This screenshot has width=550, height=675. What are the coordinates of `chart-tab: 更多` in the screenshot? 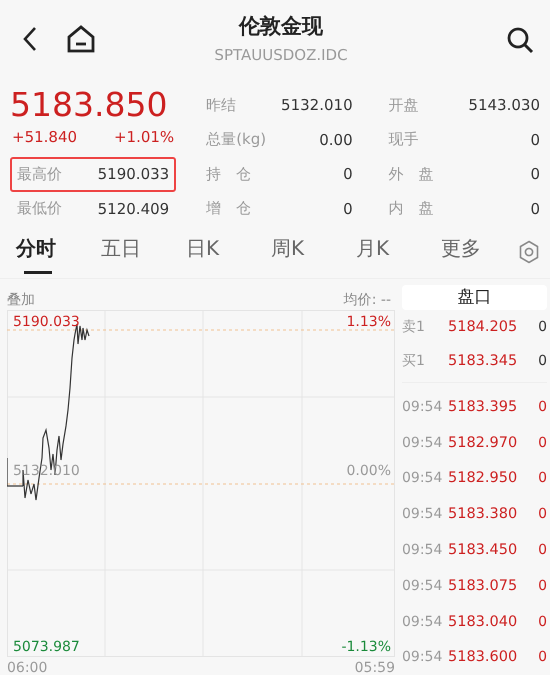 It's located at (483, 252).